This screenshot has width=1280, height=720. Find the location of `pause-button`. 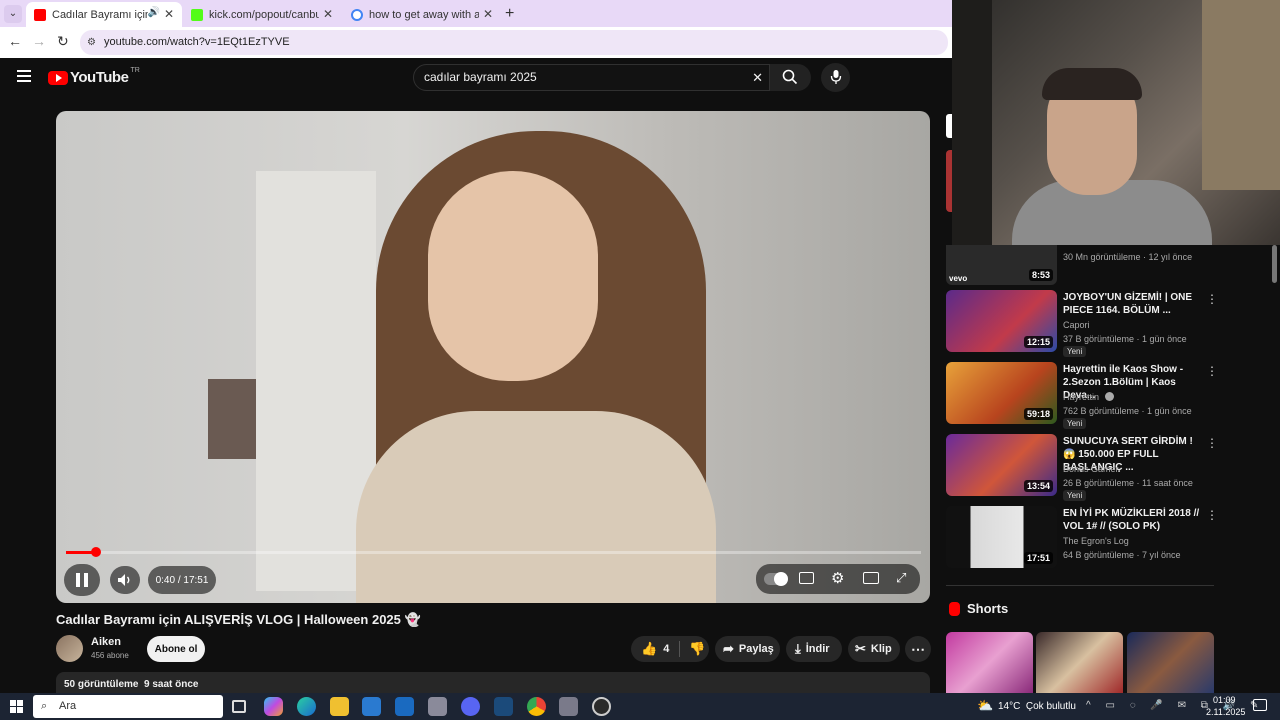

pause-button is located at coordinates (82, 580).